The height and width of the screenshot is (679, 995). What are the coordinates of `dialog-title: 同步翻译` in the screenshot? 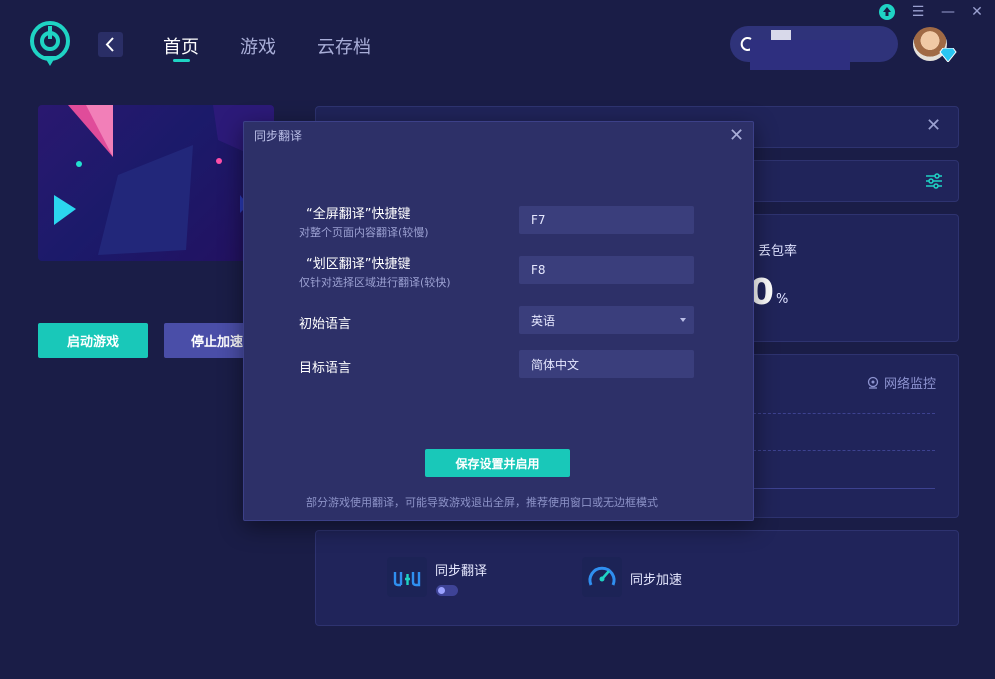 It's located at (278, 136).